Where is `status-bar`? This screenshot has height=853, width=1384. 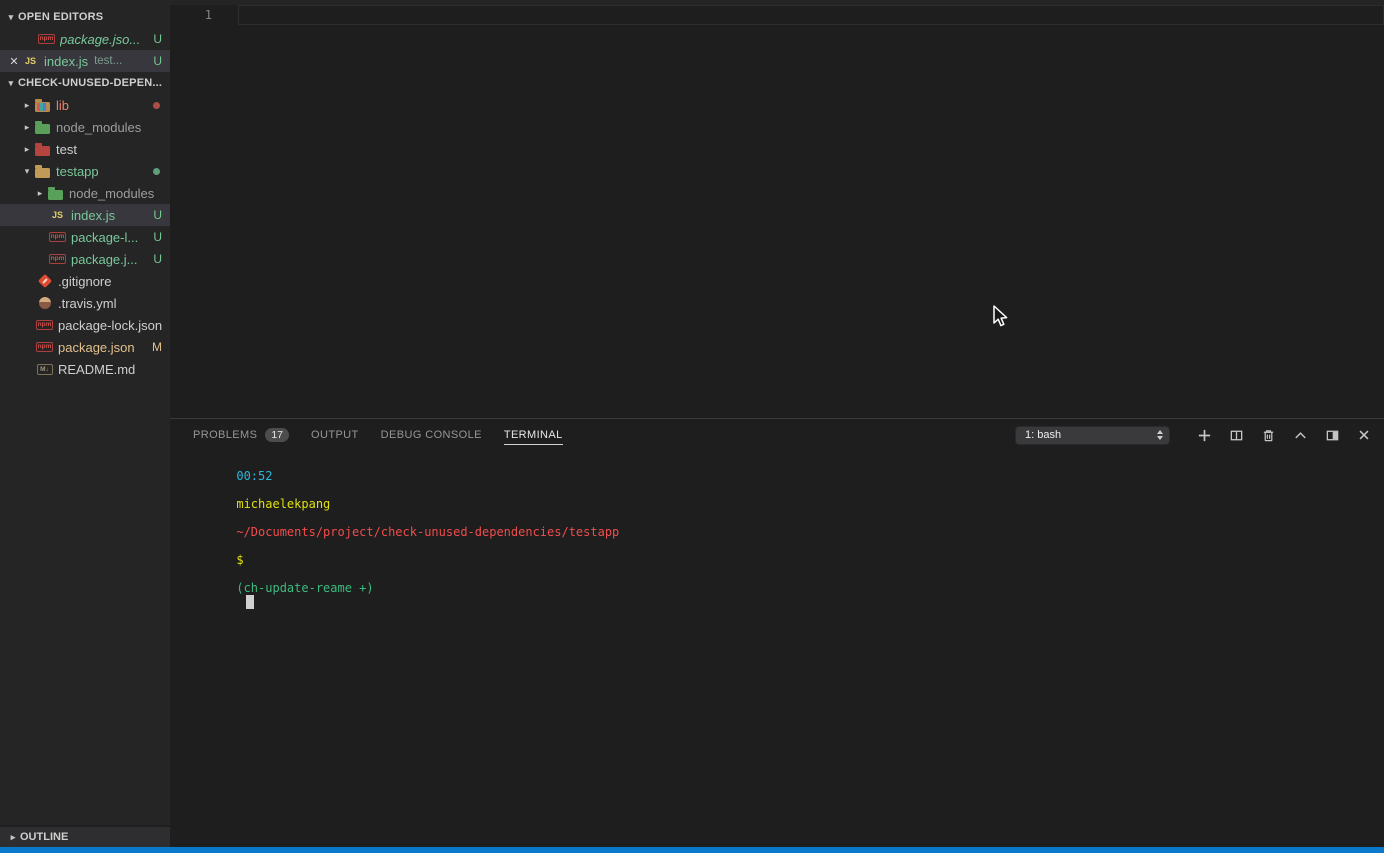
status-bar is located at coordinates (692, 850).